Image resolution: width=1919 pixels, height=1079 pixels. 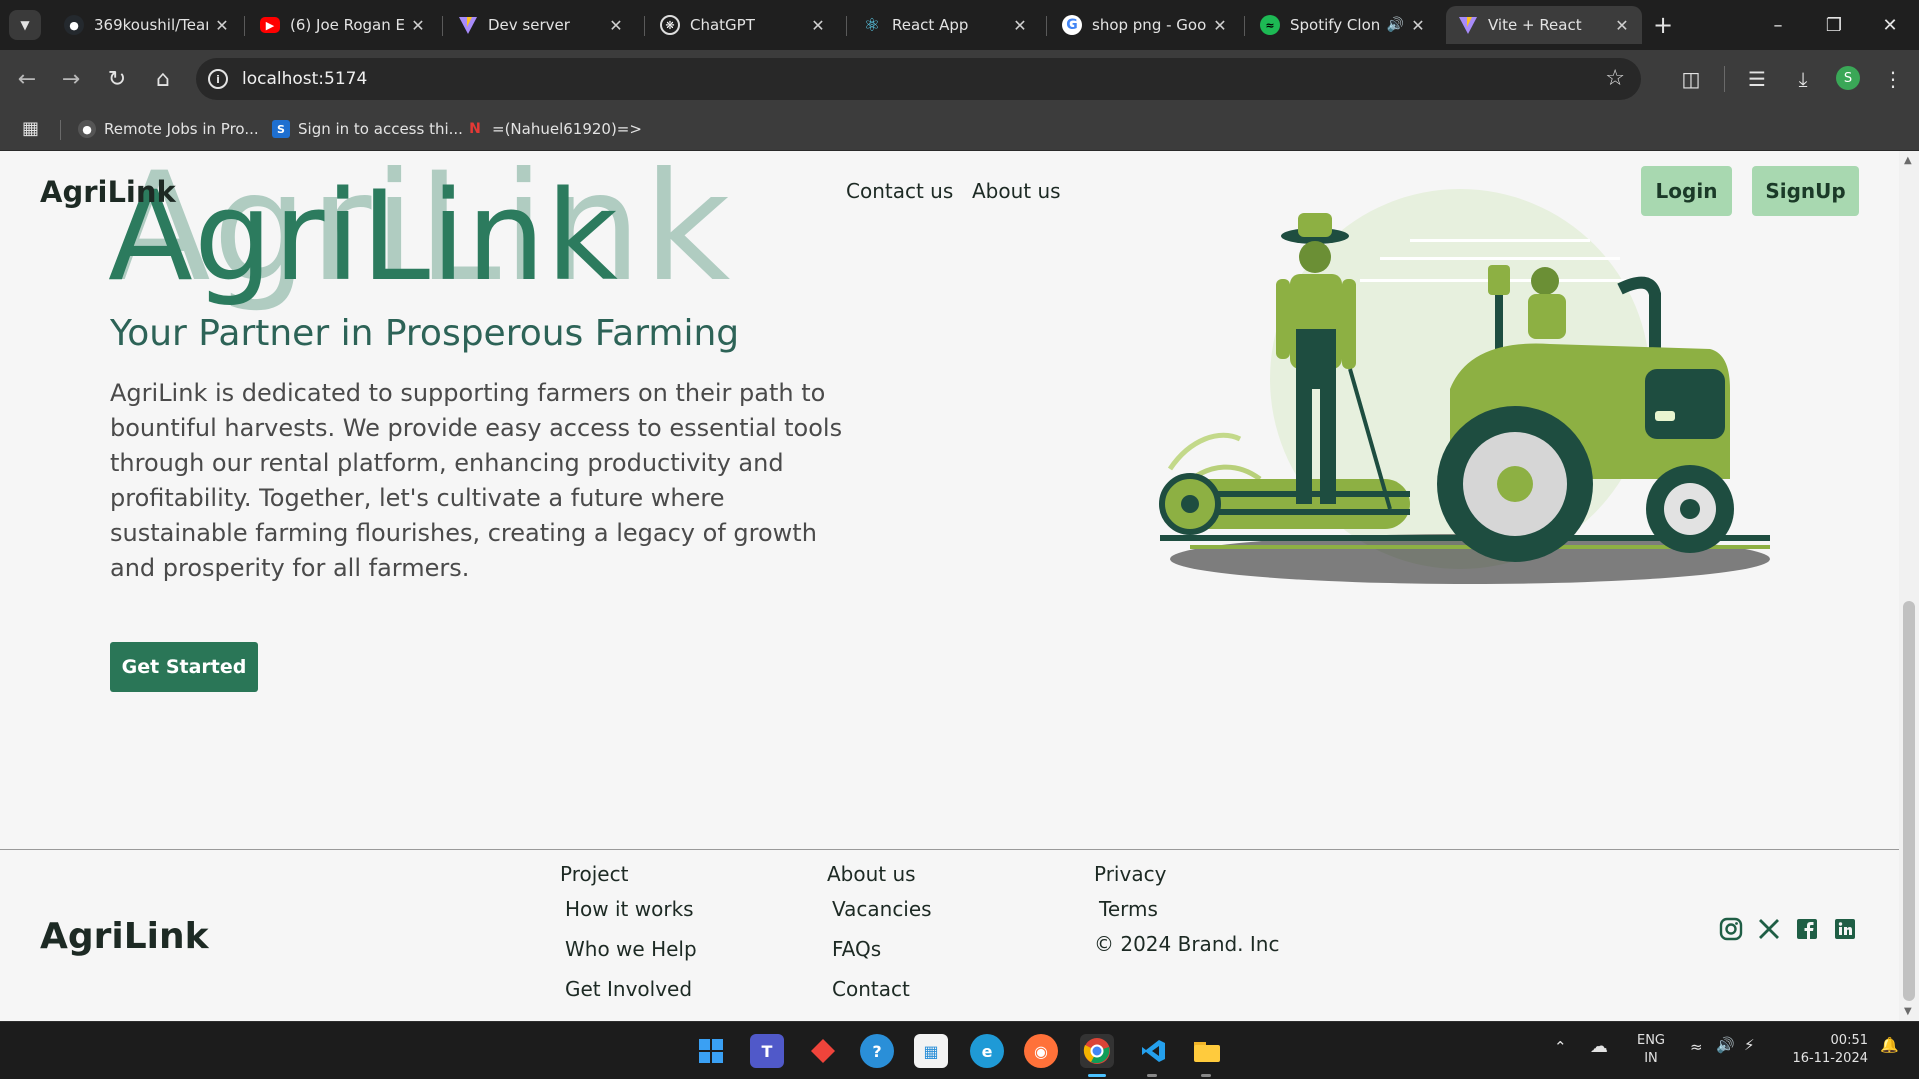 What do you see at coordinates (347, 25) in the screenshot?
I see `tab-title: (6) Joe Rogan Ex` at bounding box center [347, 25].